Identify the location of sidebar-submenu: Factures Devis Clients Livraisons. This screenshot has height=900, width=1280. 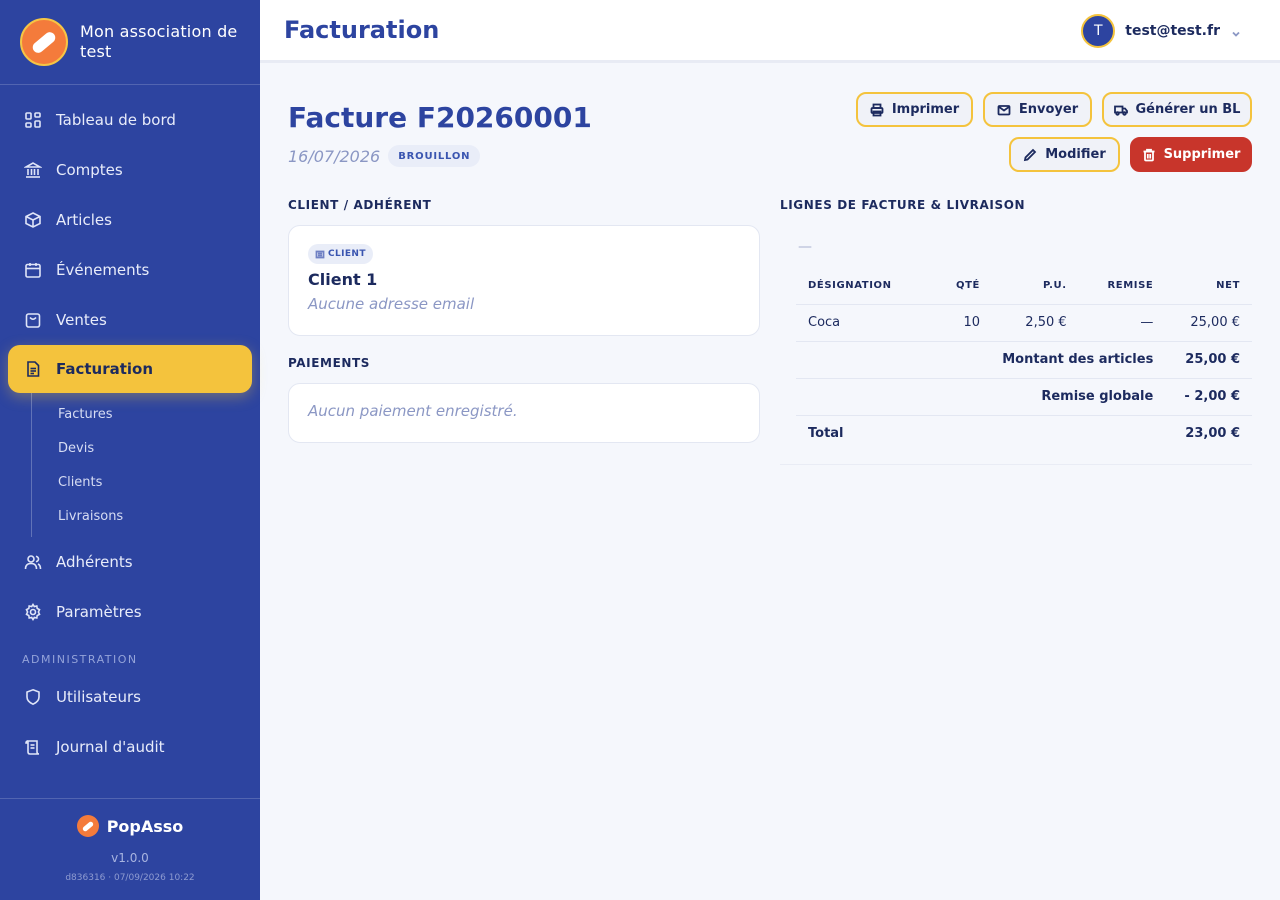
(145, 465).